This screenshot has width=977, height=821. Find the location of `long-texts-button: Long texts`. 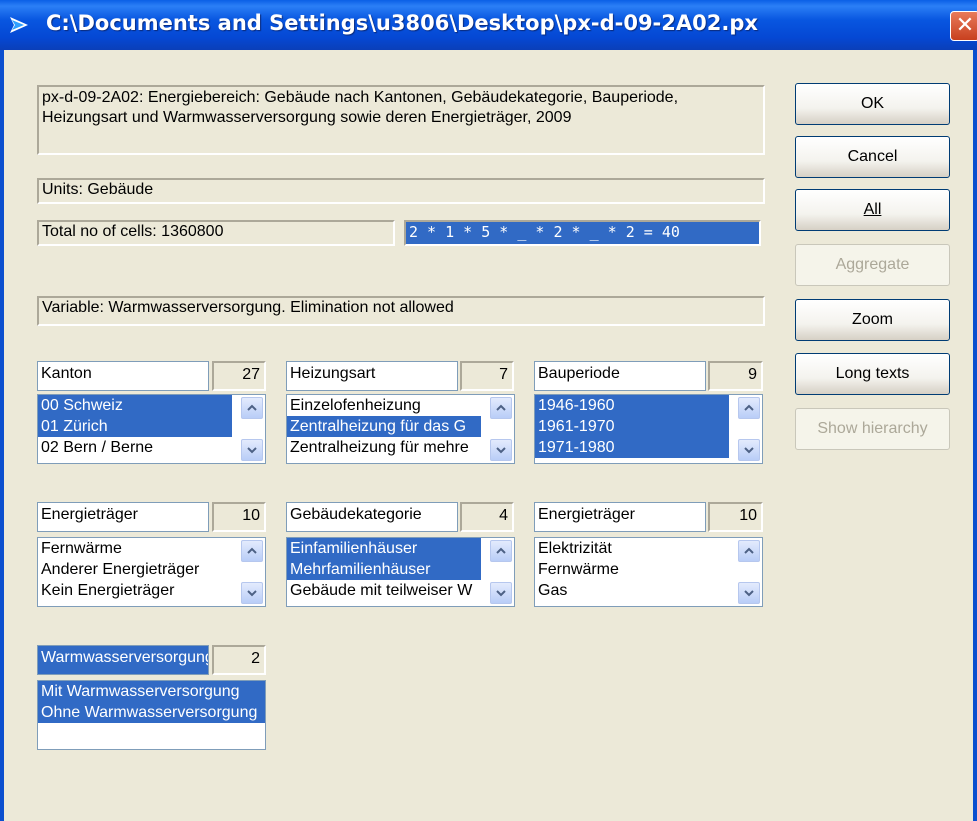

long-texts-button: Long texts is located at coordinates (872, 374).